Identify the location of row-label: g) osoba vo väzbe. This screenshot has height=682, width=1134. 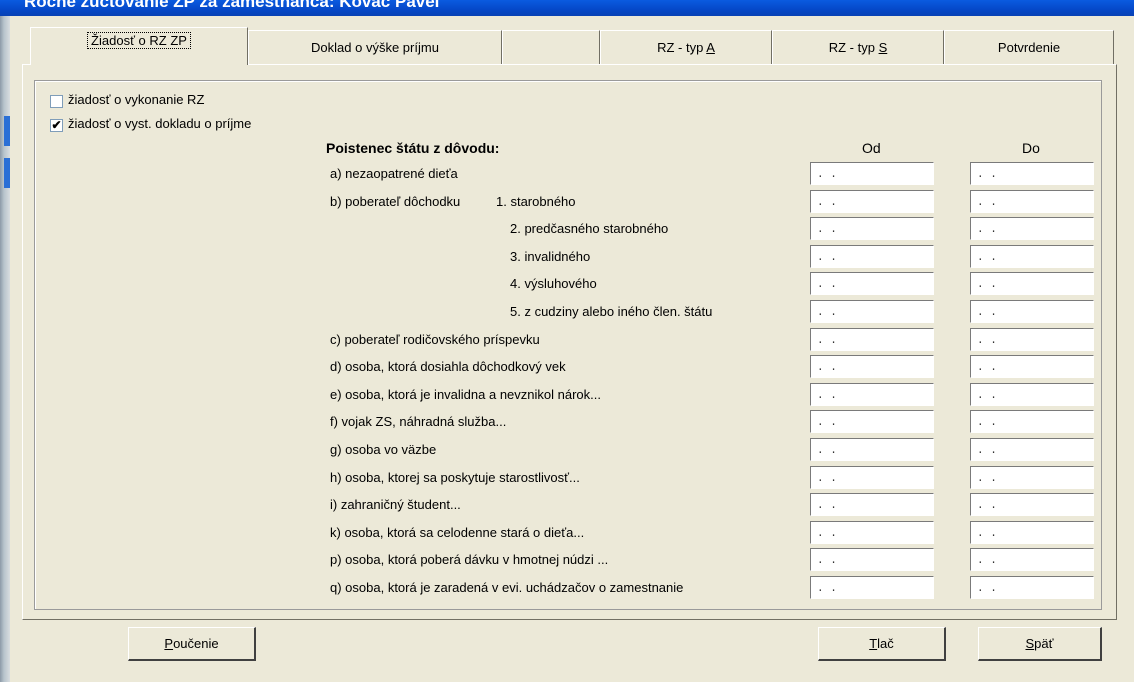
(383, 449).